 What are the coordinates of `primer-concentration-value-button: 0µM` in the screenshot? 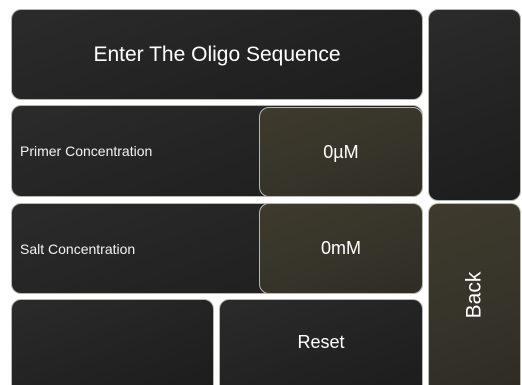 It's located at (341, 152).